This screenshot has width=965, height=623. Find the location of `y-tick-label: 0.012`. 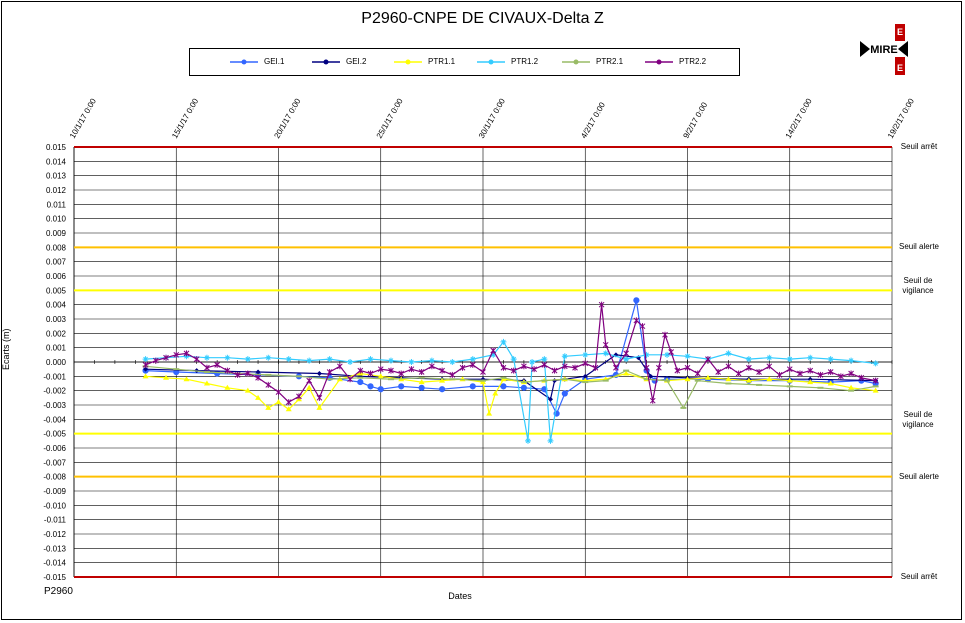

y-tick-label: 0.012 is located at coordinates (56, 190).